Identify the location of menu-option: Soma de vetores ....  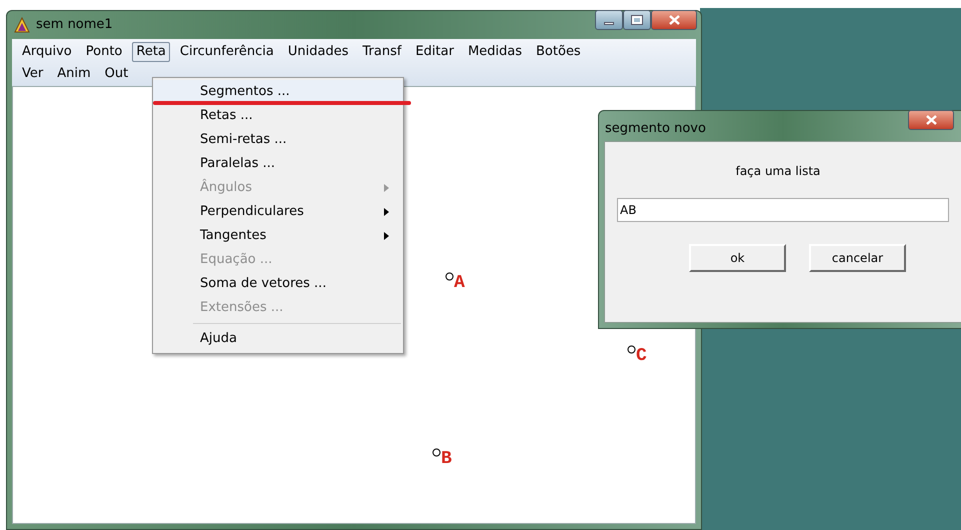
(278, 284).